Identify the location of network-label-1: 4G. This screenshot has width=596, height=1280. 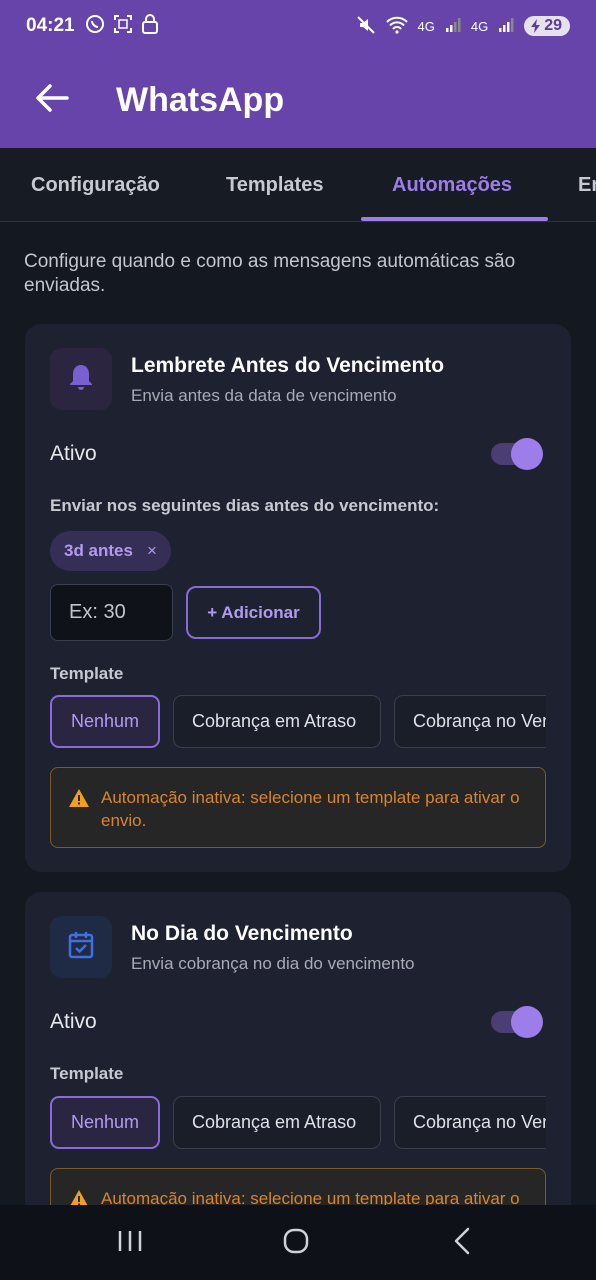
(426, 26).